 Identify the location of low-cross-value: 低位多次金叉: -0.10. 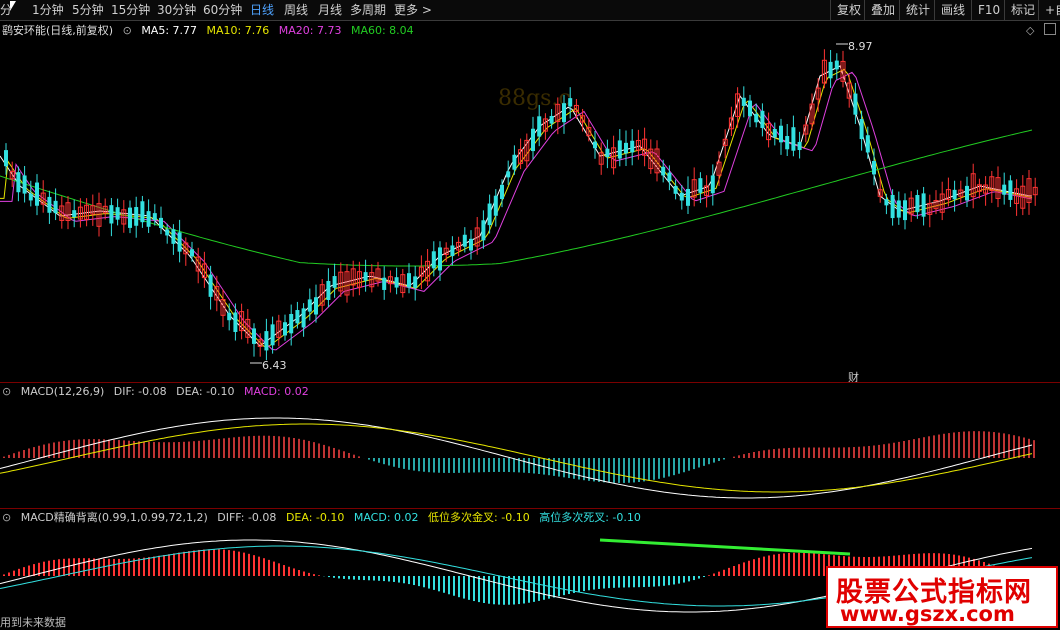
(479, 517).